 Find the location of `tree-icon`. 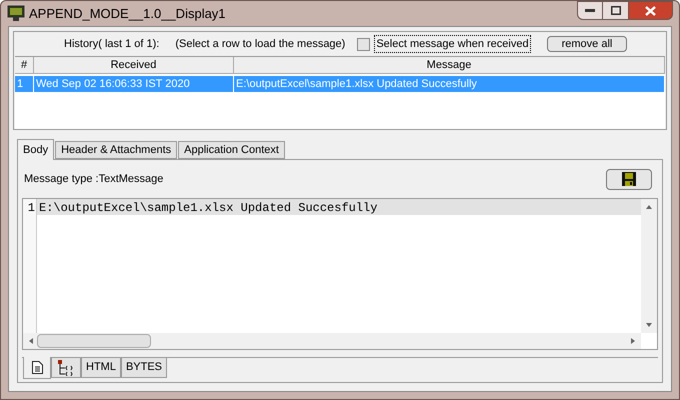

tree-icon is located at coordinates (66, 368).